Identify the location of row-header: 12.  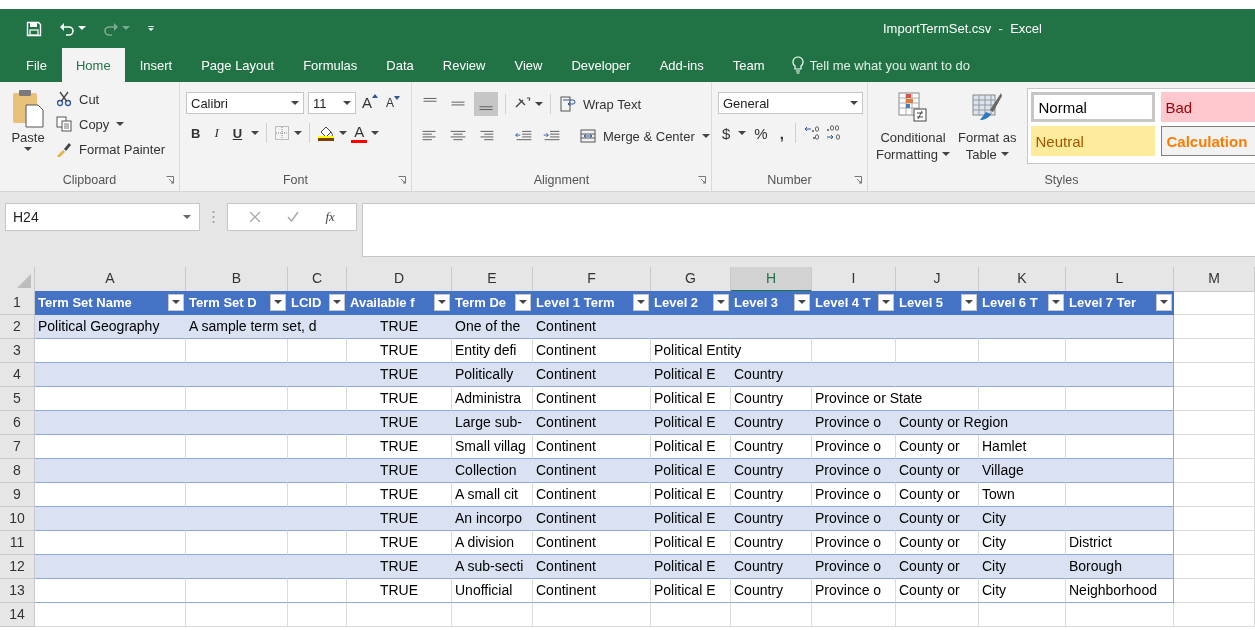
(17, 567).